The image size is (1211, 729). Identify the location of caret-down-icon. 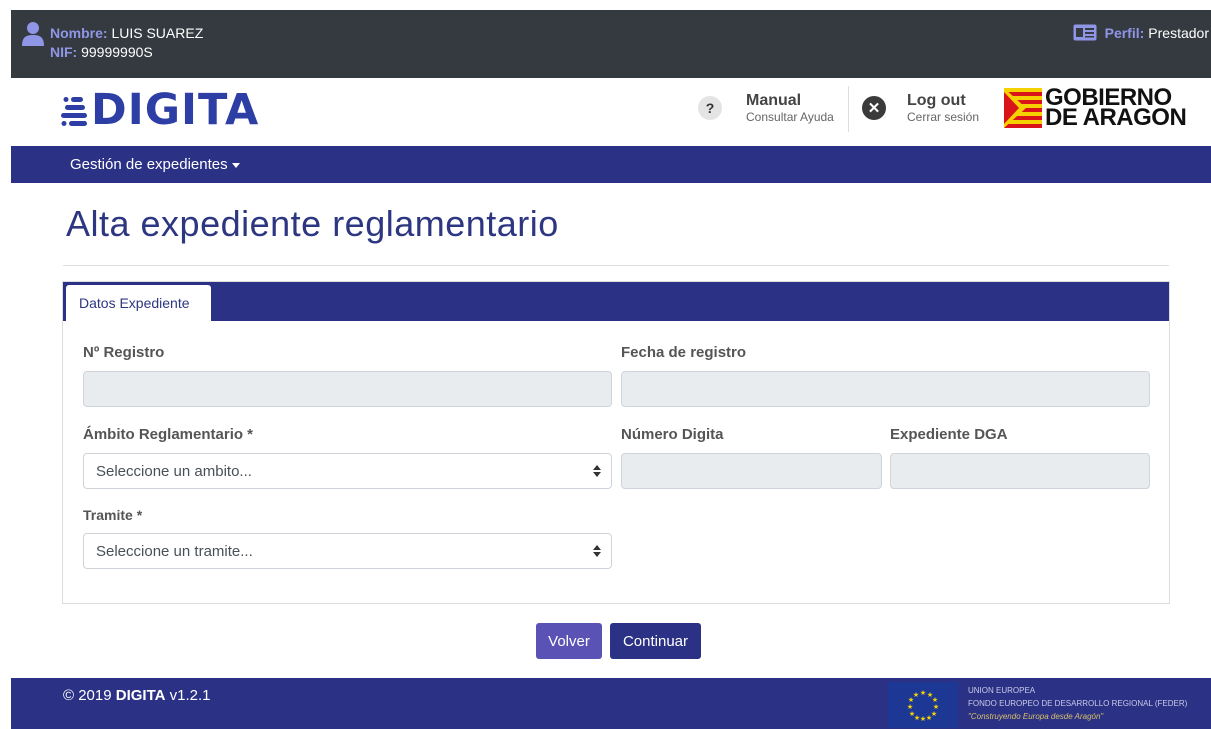
(235, 165).